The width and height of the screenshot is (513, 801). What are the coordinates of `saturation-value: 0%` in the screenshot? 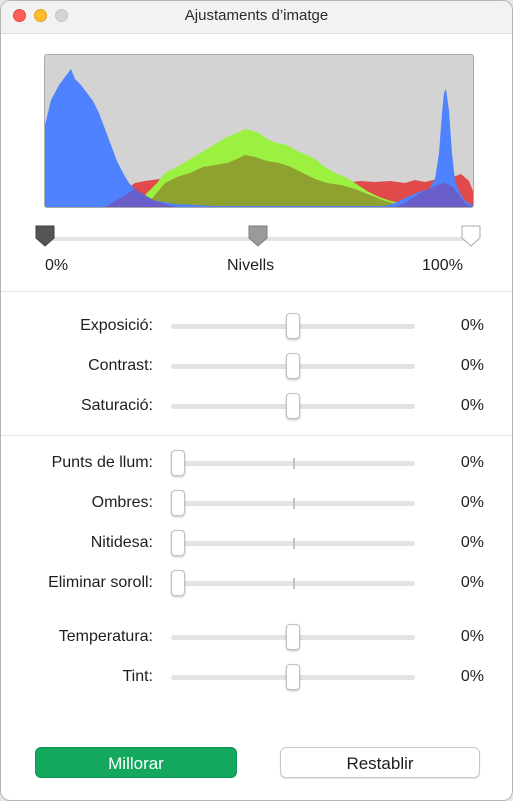 It's located at (472, 405).